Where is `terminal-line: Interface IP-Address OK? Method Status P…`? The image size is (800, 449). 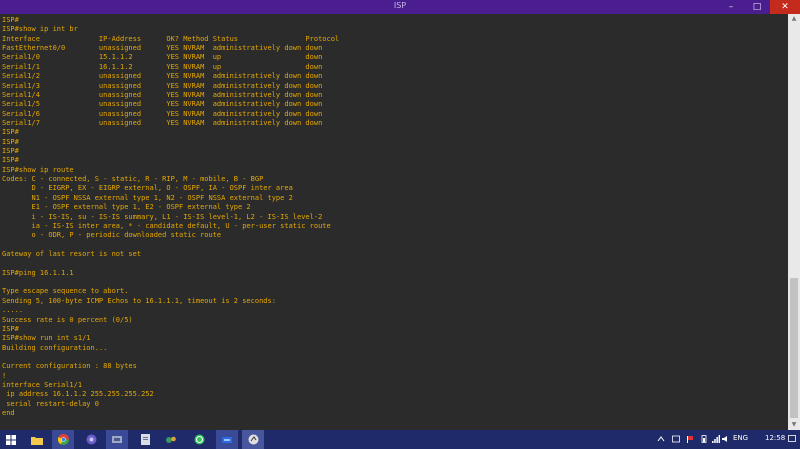
terminal-line: Interface IP-Address OK? Method Status P… is located at coordinates (171, 38).